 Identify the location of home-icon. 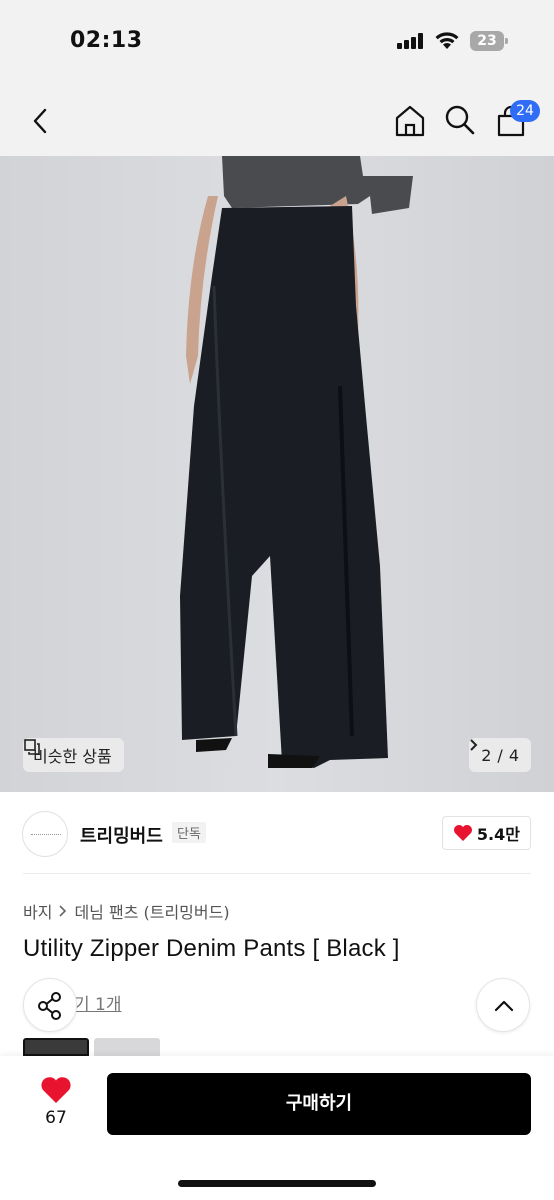
(410, 121).